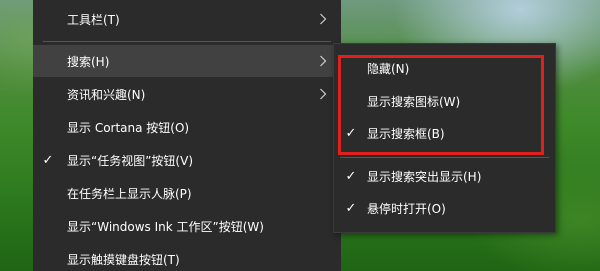 The image size is (600, 271). Describe the element at coordinates (187, 61) in the screenshot. I see `menu-item-search: 搜索(H)` at that location.